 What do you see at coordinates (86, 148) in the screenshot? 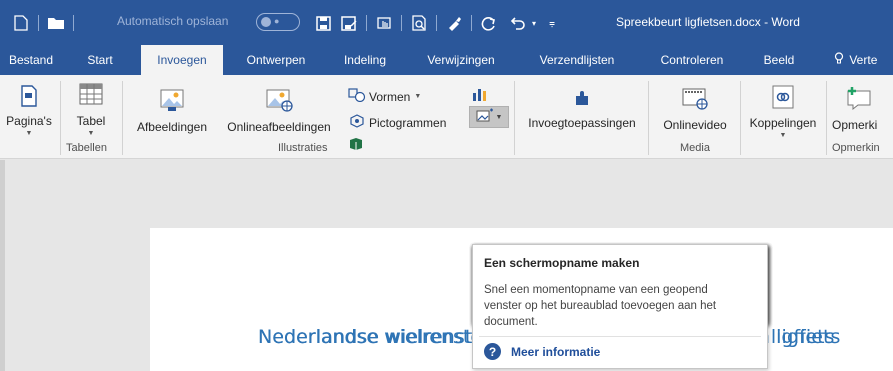
I see `group-label-tabellen: Tabellen` at bounding box center [86, 148].